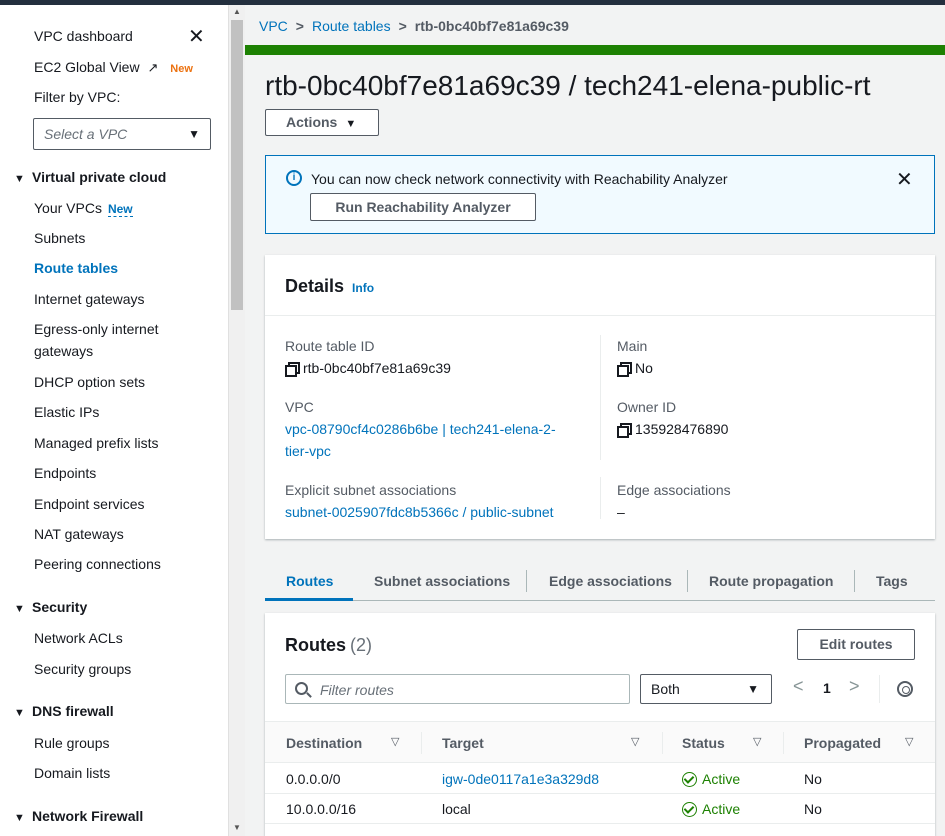 This screenshot has height=836, width=945. I want to click on section-security: ▼ Security, so click(50, 608).